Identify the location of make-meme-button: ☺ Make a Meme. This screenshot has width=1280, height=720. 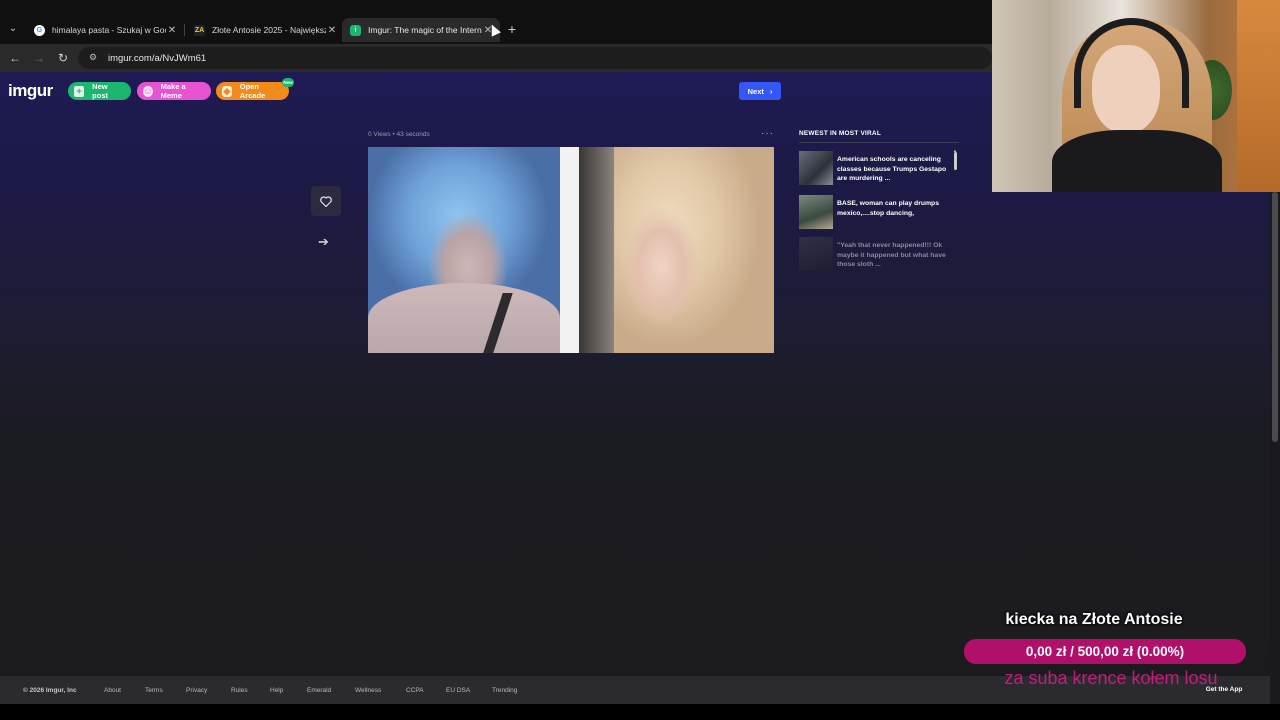
(174, 91).